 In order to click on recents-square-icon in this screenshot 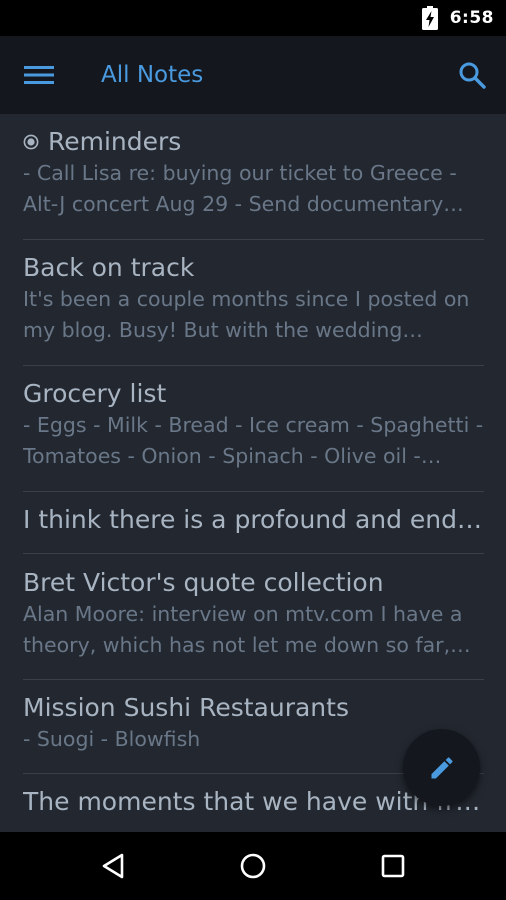, I will do `click(393, 866)`.